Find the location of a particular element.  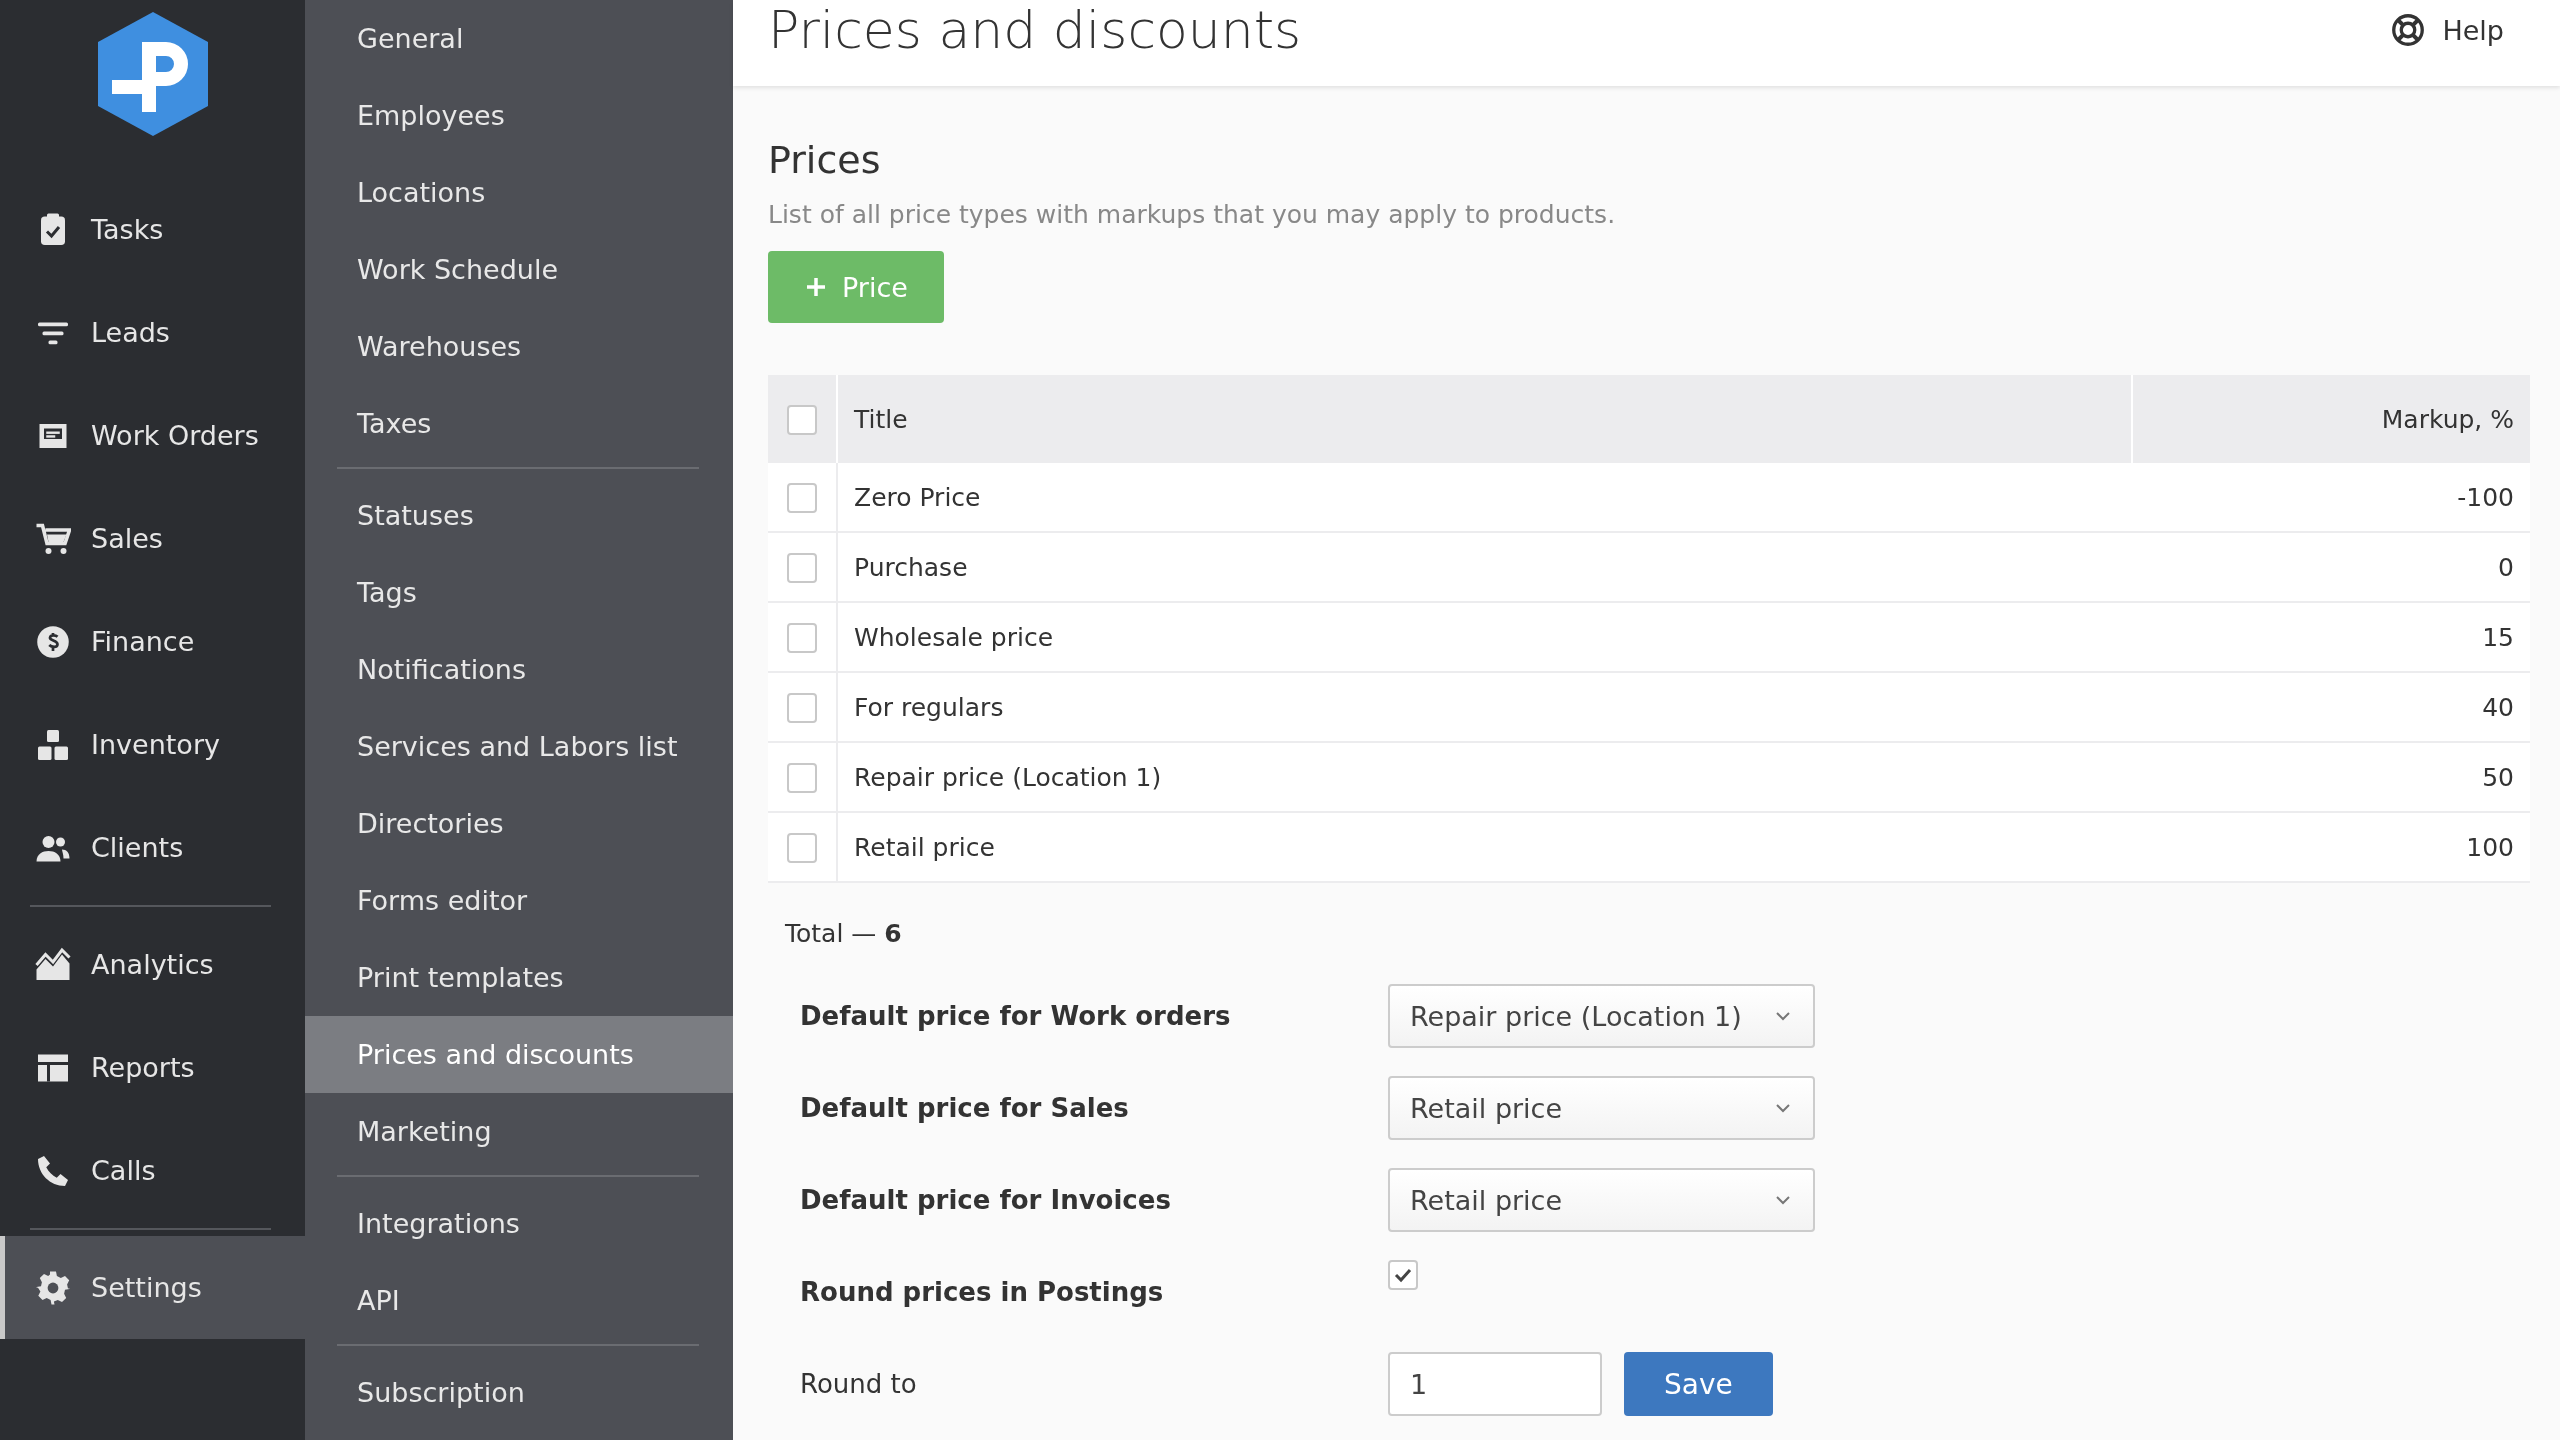

lifebuoy-icon is located at coordinates (2408, 30).